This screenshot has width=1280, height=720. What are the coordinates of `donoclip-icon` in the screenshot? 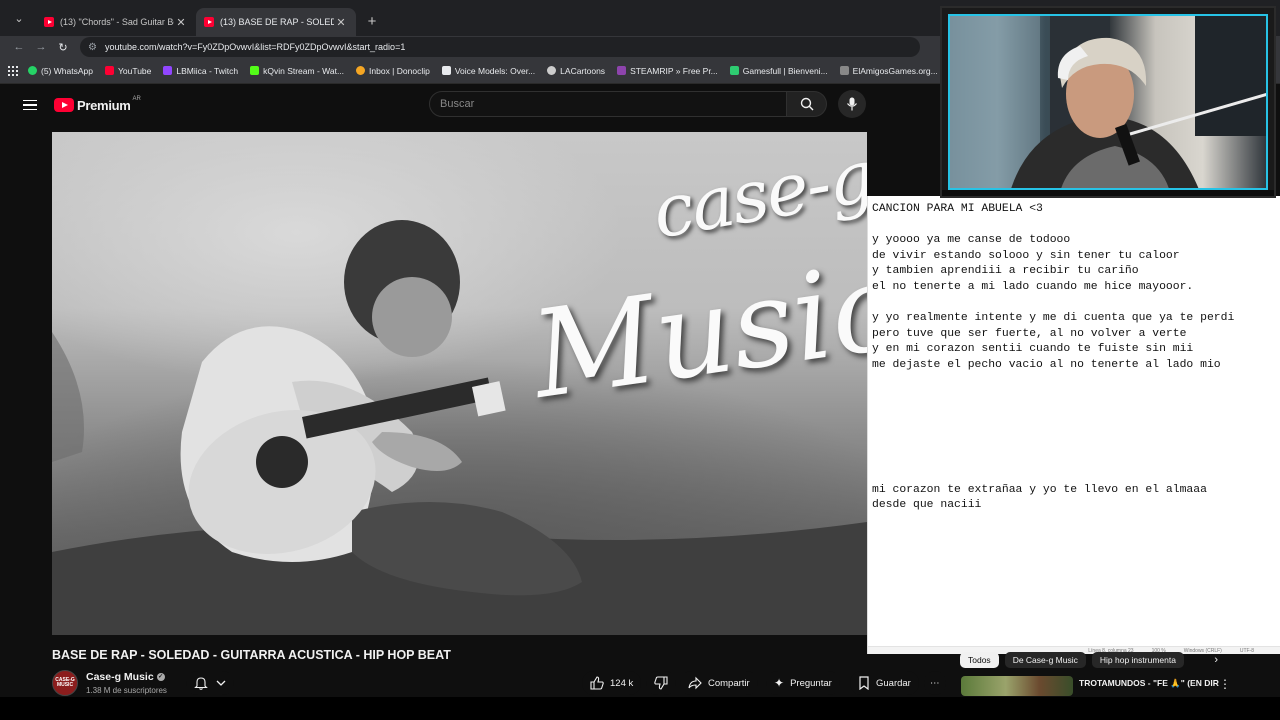 It's located at (361, 70).